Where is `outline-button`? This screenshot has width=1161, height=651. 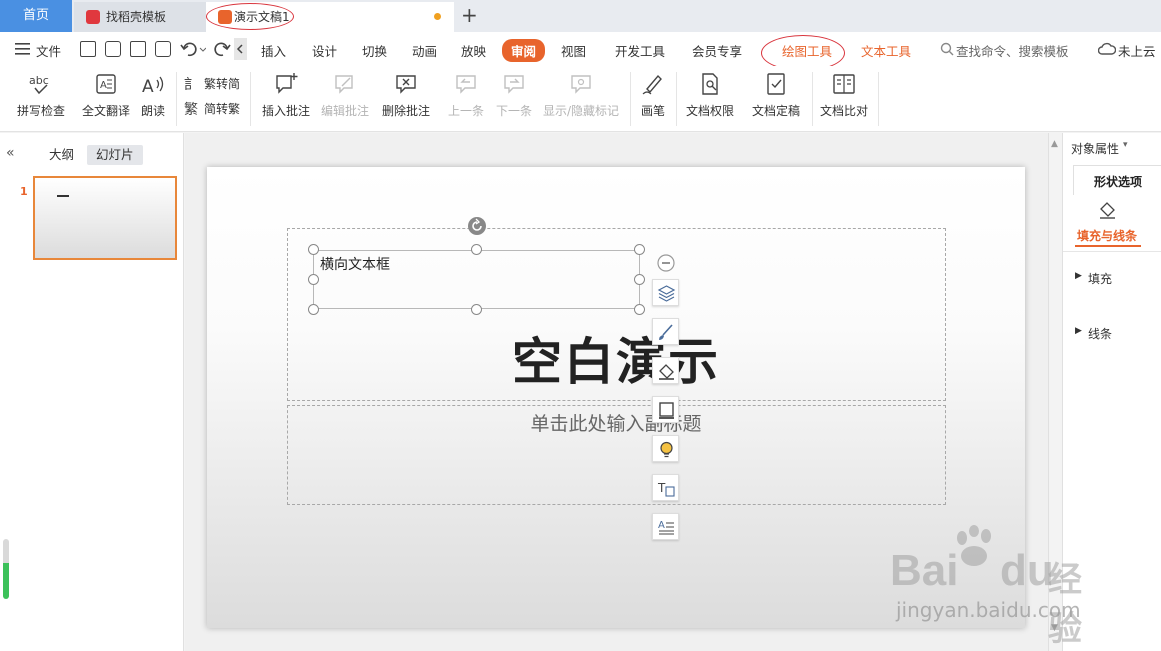
outline-button is located at coordinates (665, 409).